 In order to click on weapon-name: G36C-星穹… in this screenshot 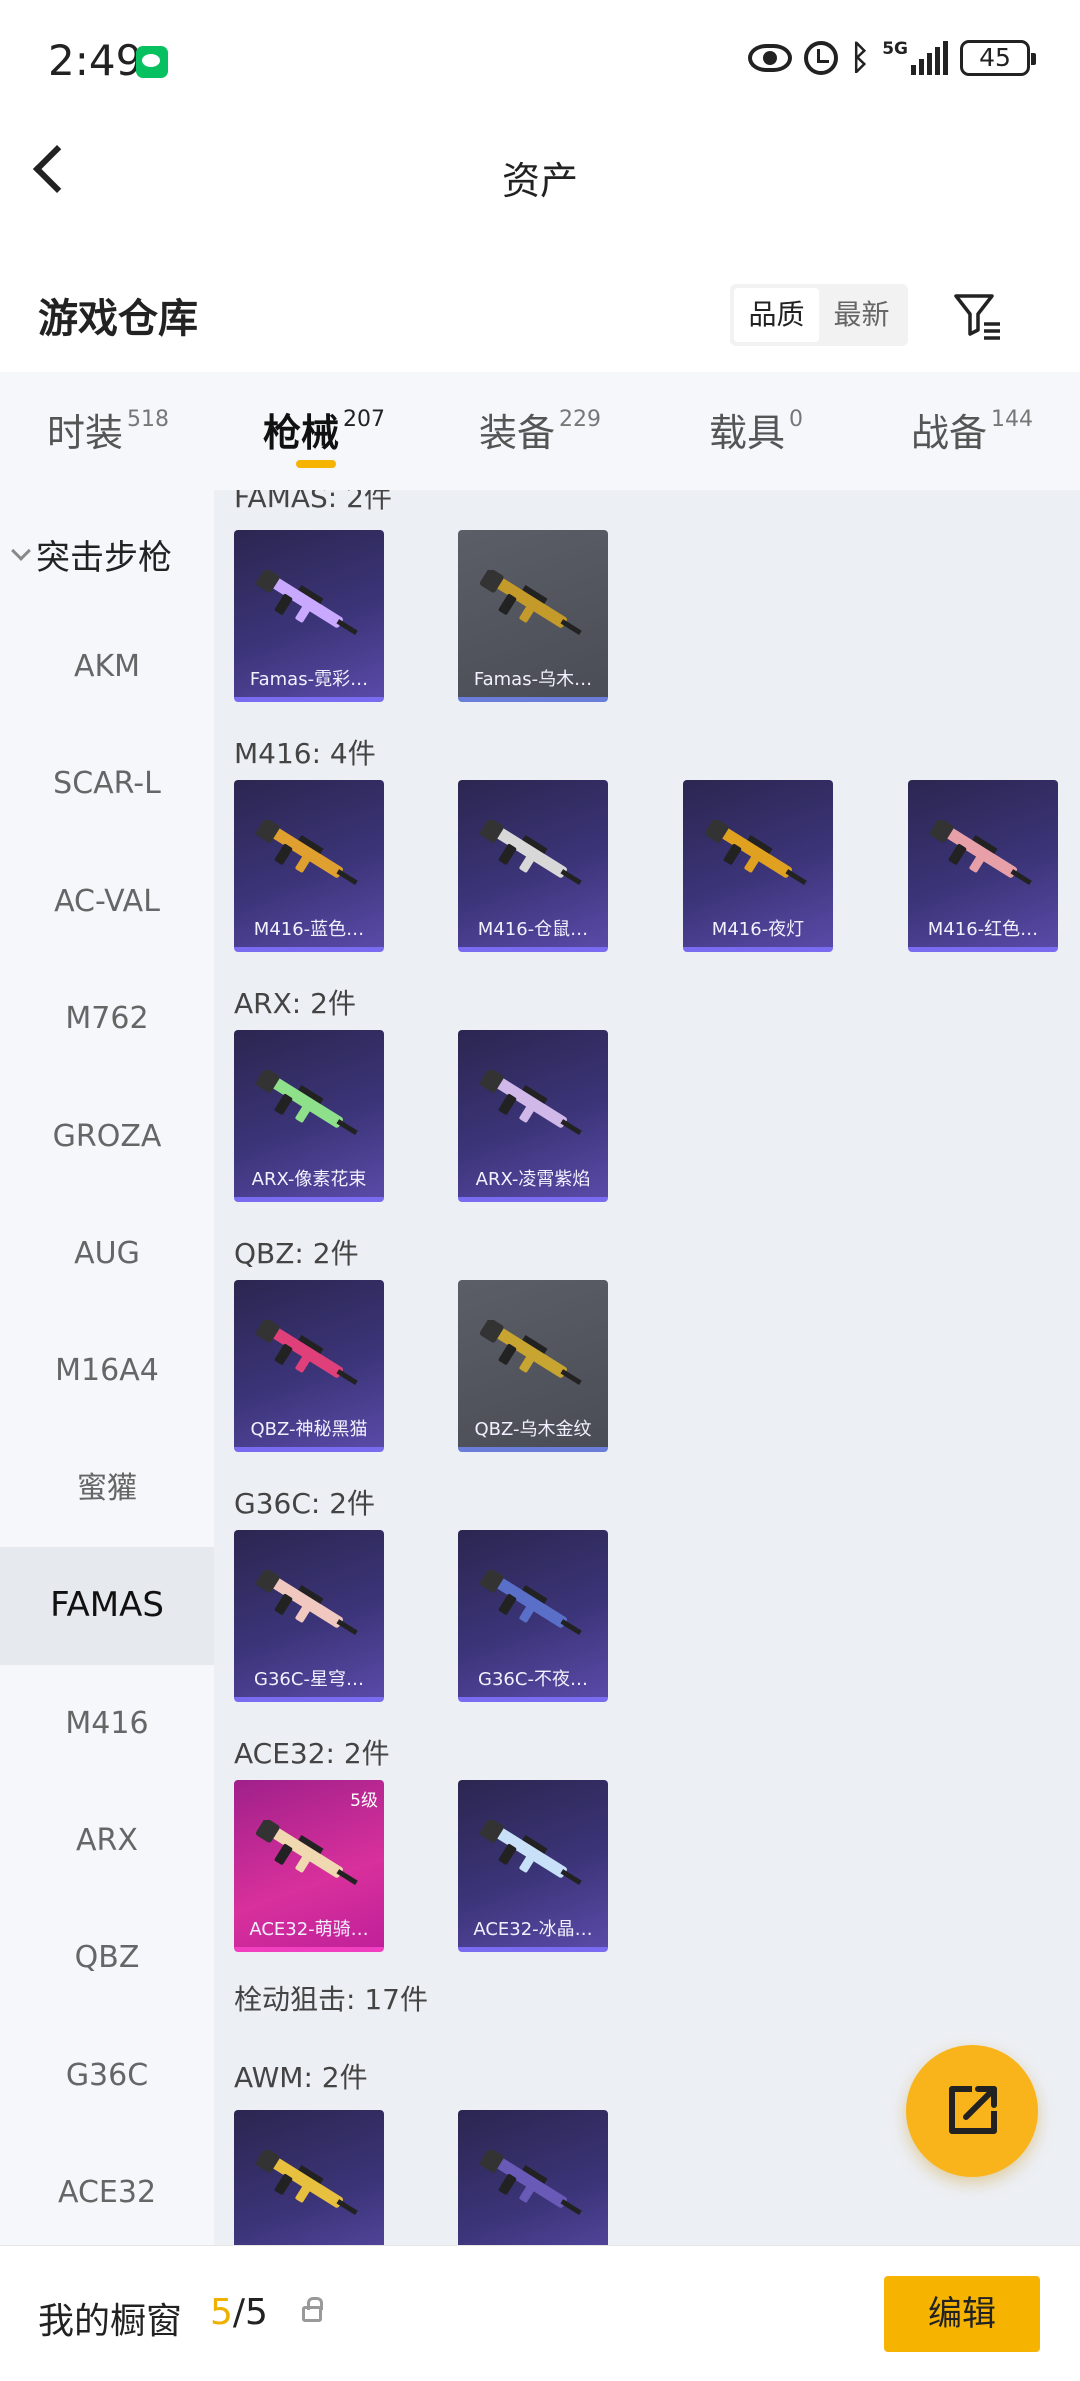, I will do `click(309, 1679)`.